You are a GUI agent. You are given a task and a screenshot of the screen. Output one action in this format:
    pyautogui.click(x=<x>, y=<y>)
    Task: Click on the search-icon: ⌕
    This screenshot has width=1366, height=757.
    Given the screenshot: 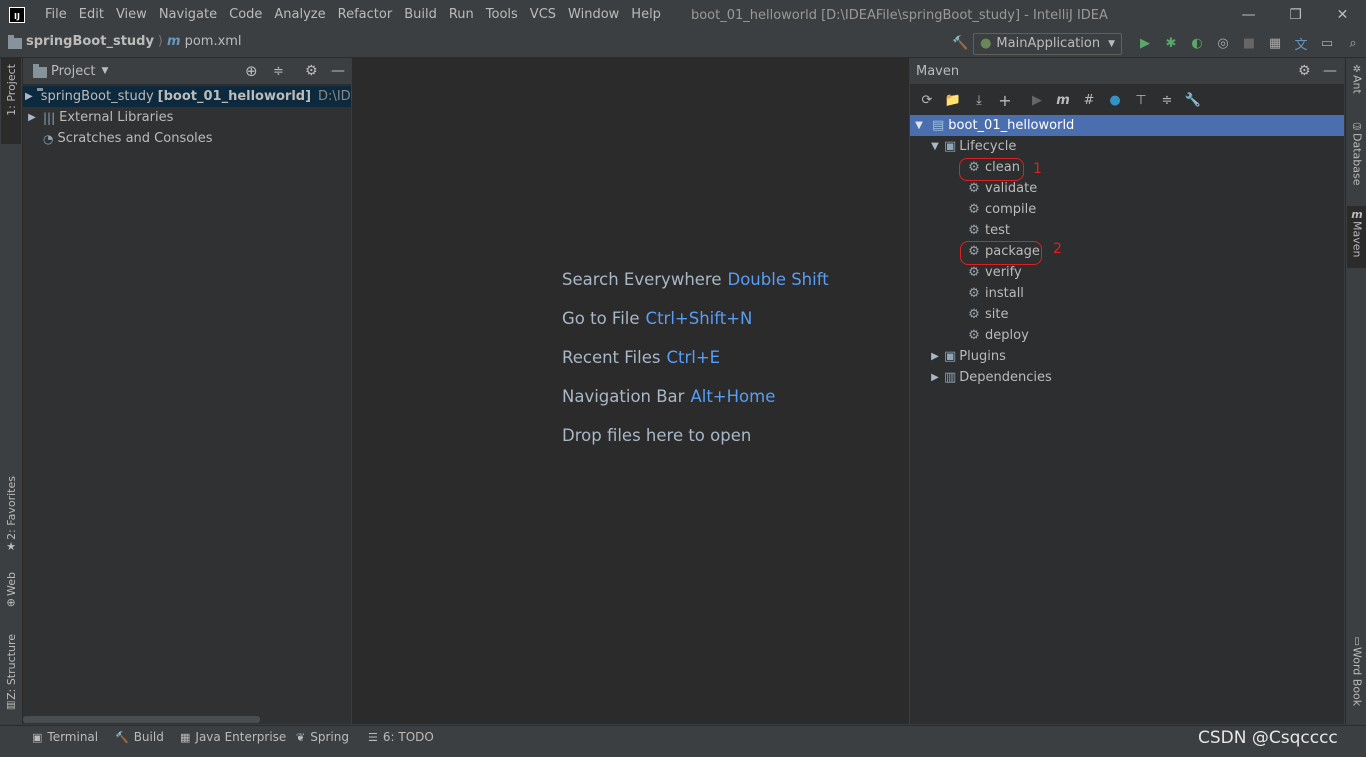 What is the action you would take?
    pyautogui.click(x=1353, y=44)
    